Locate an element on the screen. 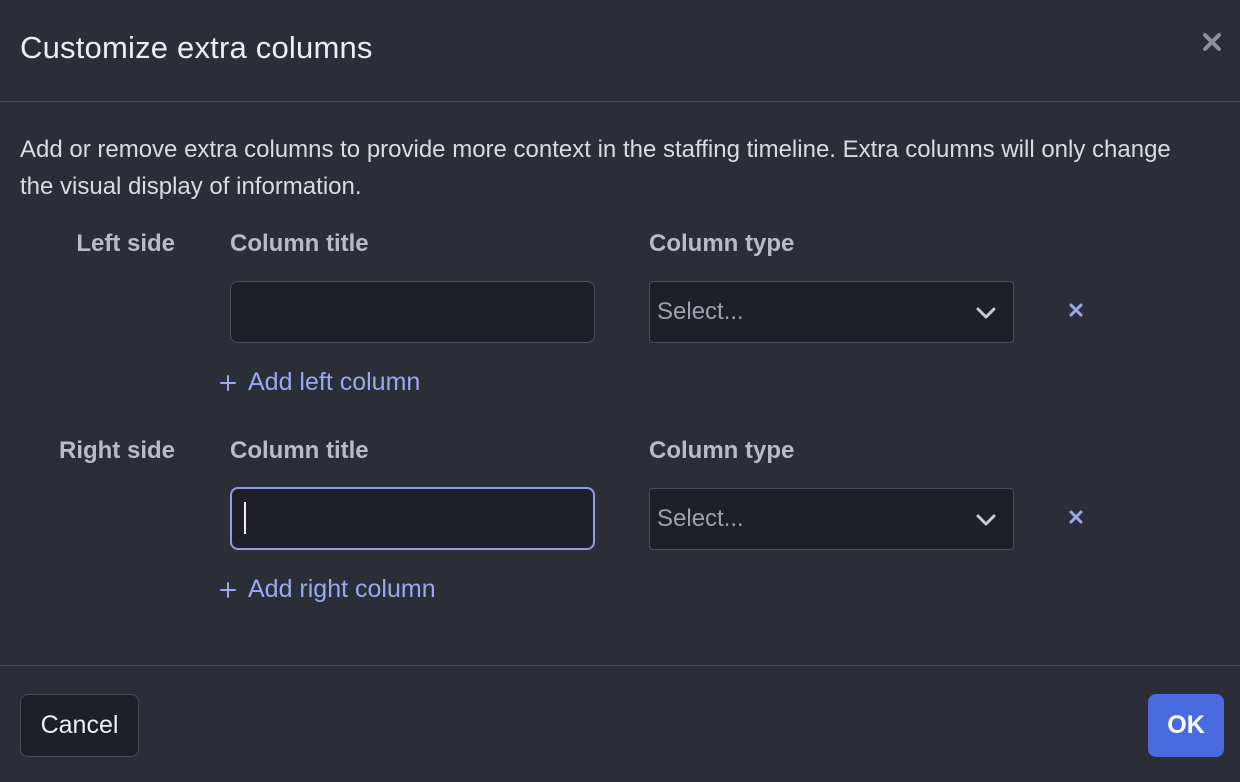  add-left-column-button: Add left column is located at coordinates (320, 382).